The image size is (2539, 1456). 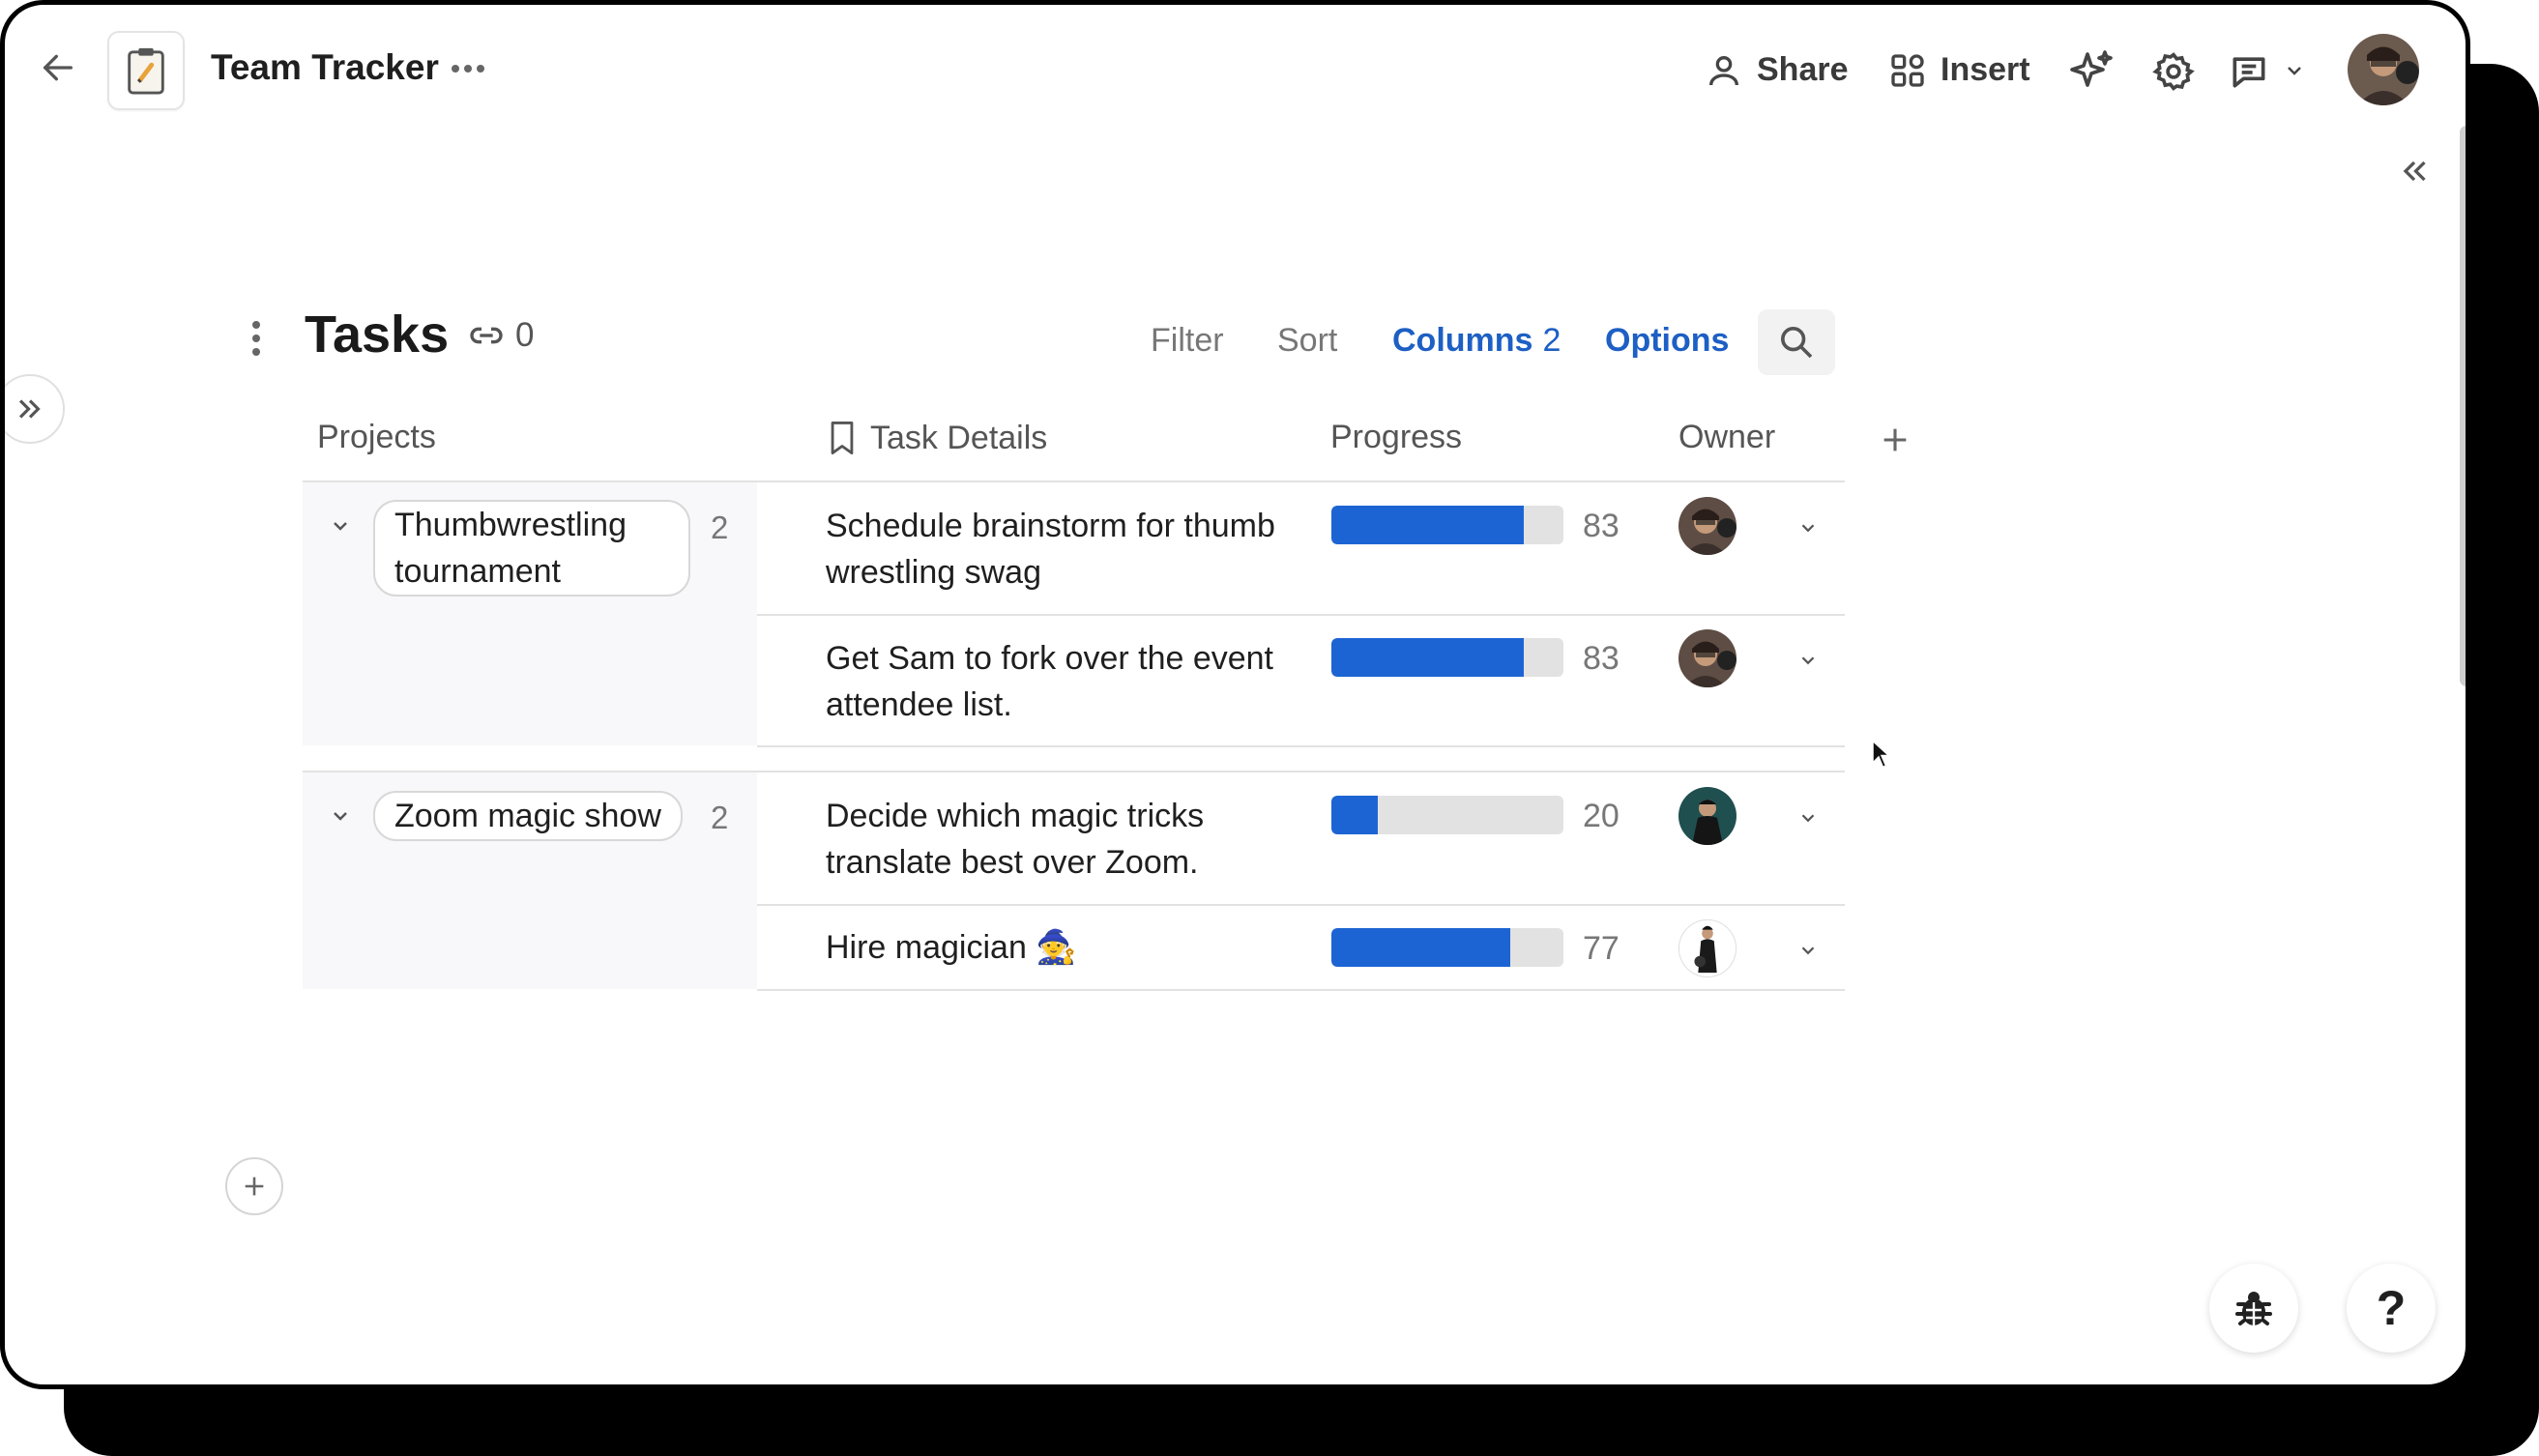 I want to click on share-button: Share, so click(x=1777, y=71).